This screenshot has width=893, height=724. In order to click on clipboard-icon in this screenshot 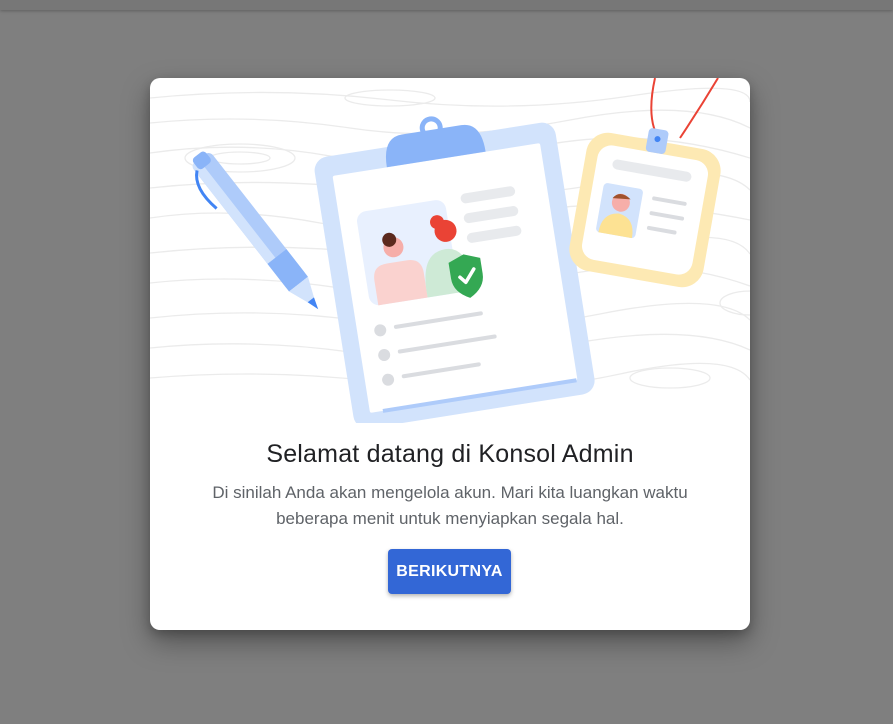, I will do `click(454, 269)`.